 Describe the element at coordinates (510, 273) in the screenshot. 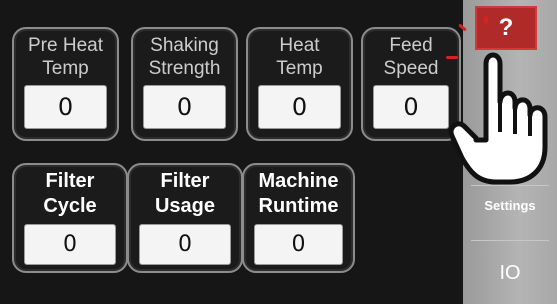

I see `io-button: IO` at that location.